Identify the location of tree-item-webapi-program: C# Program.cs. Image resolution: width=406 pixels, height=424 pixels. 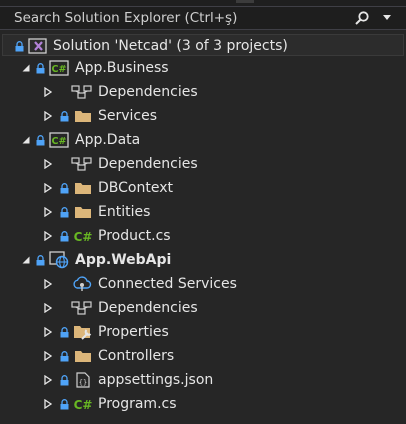
(203, 404).